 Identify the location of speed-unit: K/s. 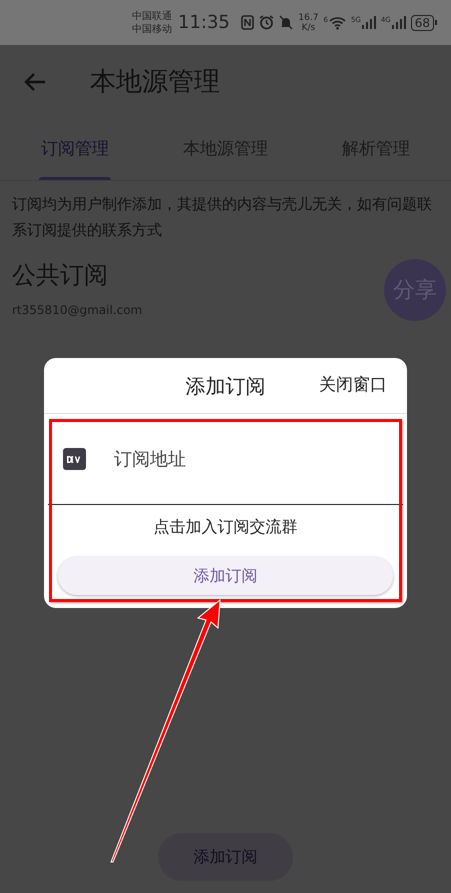
(309, 27).